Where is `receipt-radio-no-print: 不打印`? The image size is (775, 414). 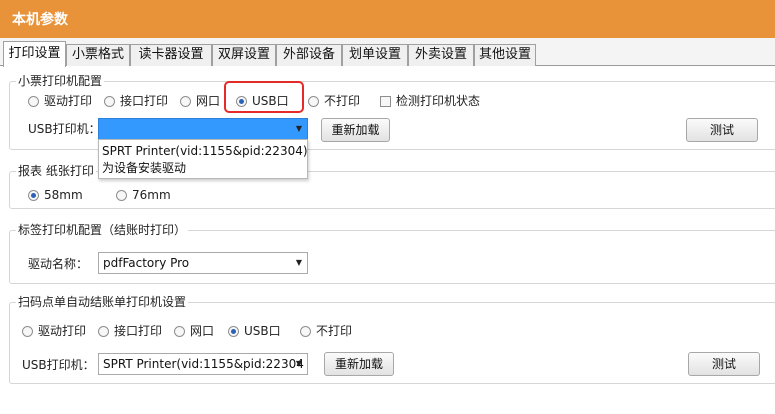
receipt-radio-no-print: 不打印 is located at coordinates (334, 101).